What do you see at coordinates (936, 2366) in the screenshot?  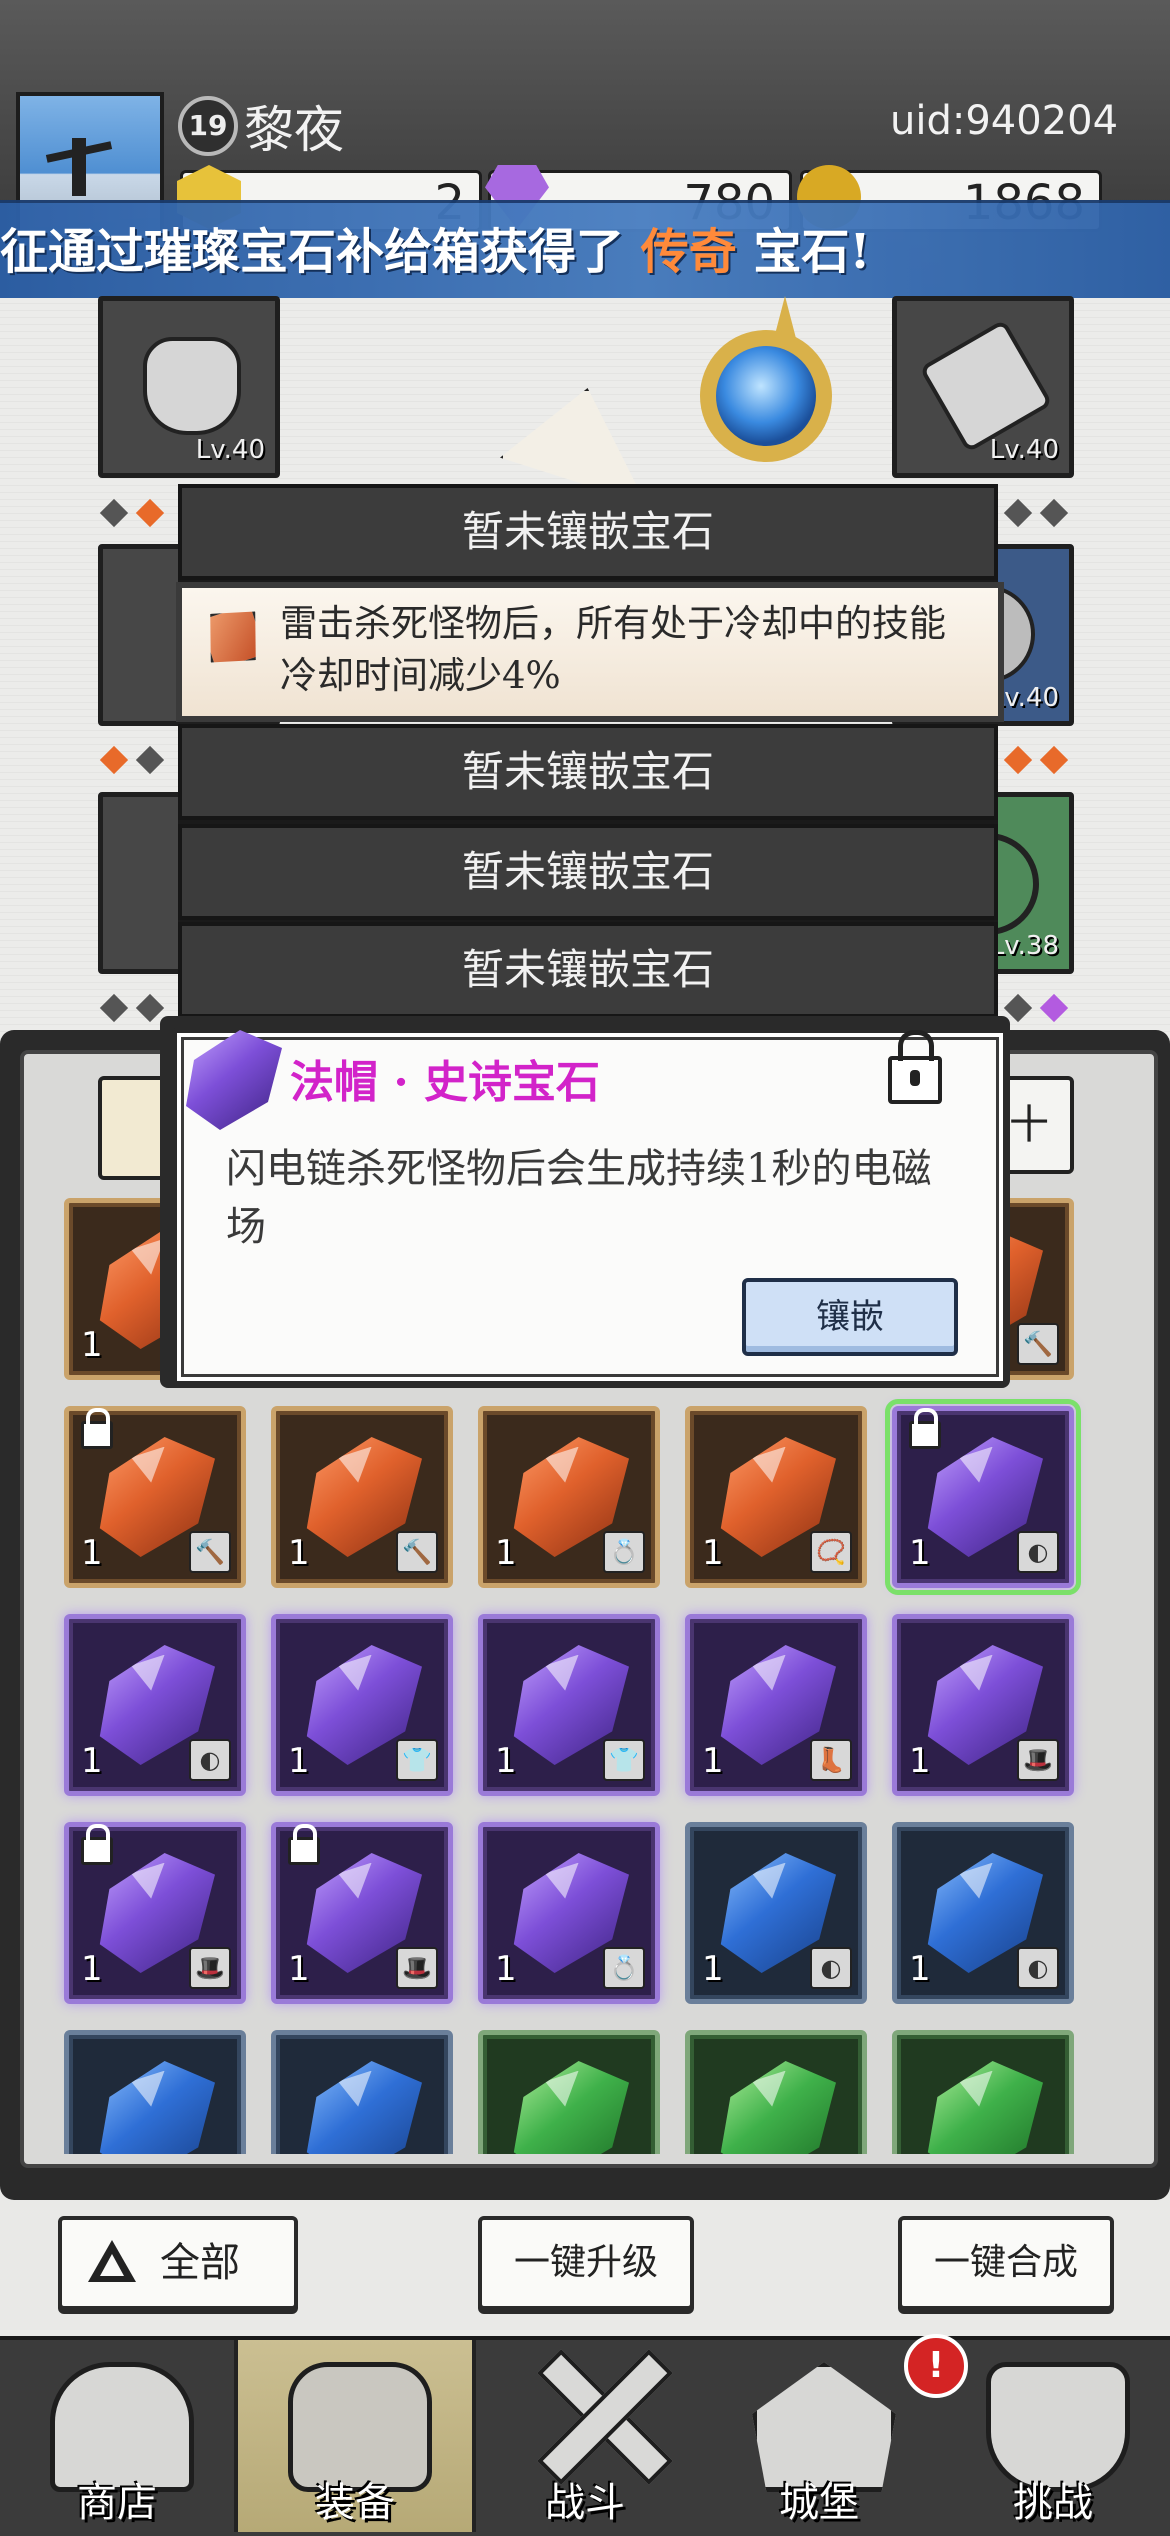 I see `notification-badge: !` at bounding box center [936, 2366].